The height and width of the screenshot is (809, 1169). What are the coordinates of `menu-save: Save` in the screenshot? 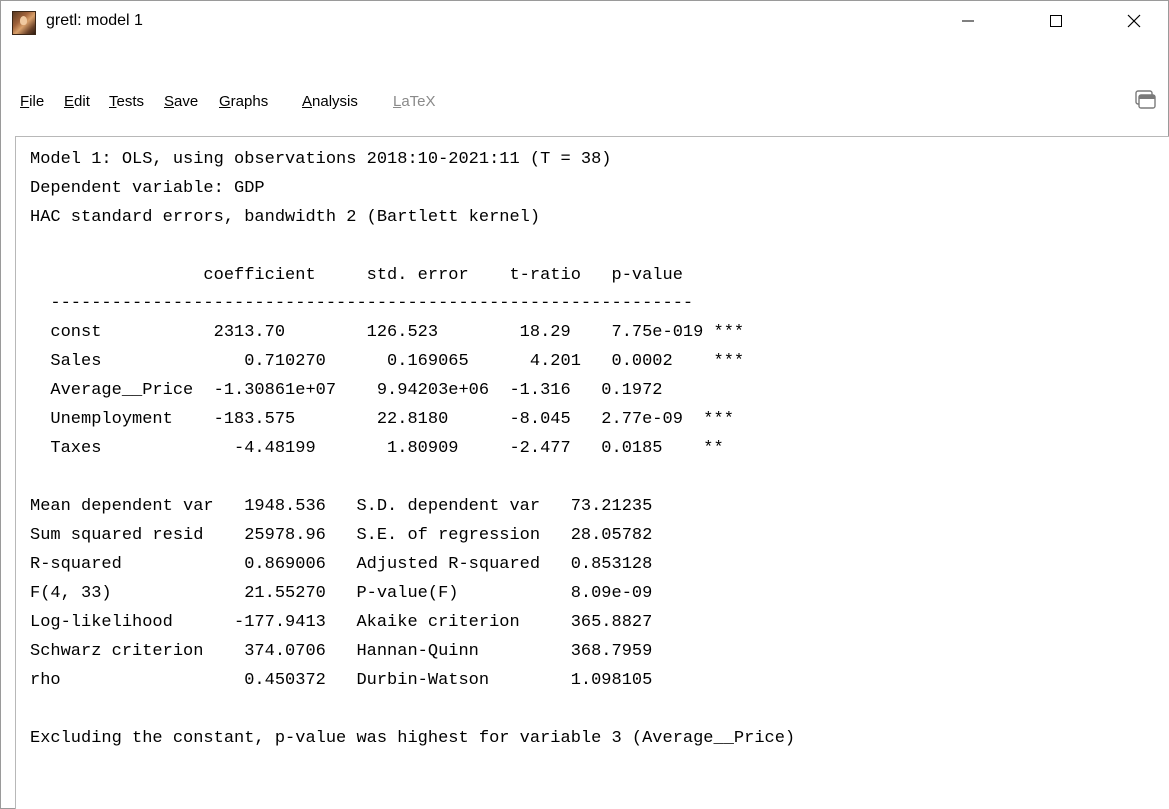 It's located at (181, 101).